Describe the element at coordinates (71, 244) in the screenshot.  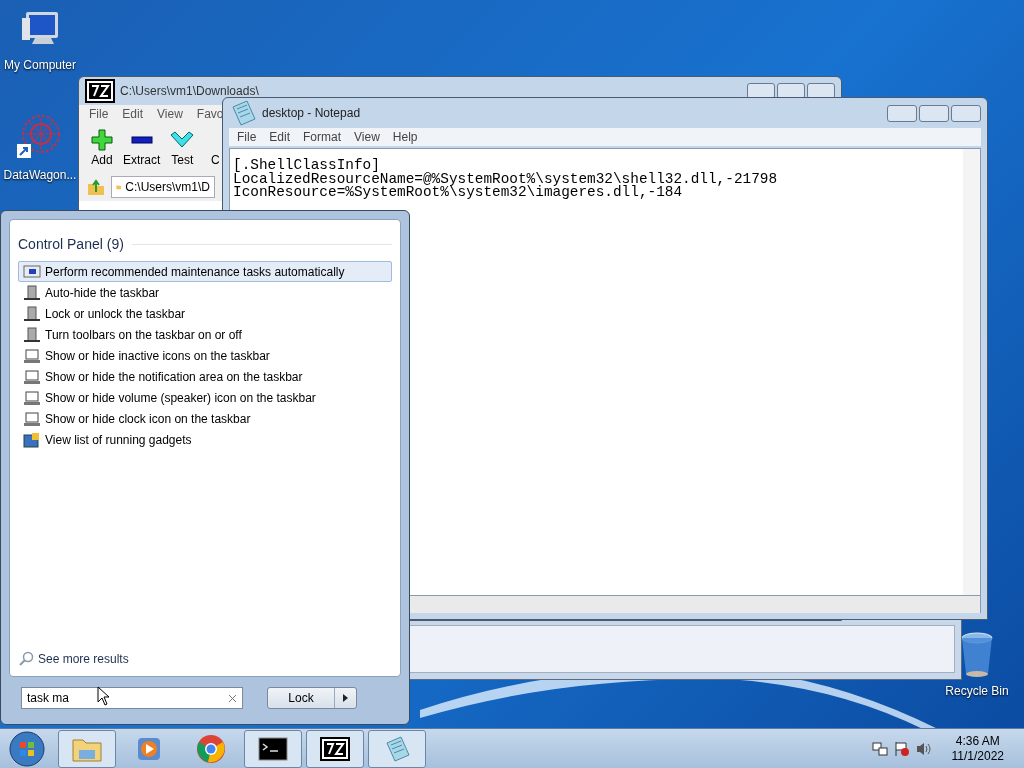
I see `group-heading: Control Panel (9)` at that location.